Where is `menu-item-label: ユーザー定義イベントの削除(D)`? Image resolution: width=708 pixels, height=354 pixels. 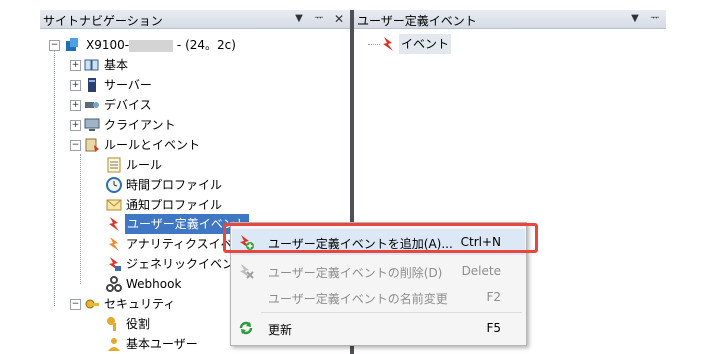 menu-item-label: ユーザー定義イベントの削除(D) is located at coordinates (355, 273).